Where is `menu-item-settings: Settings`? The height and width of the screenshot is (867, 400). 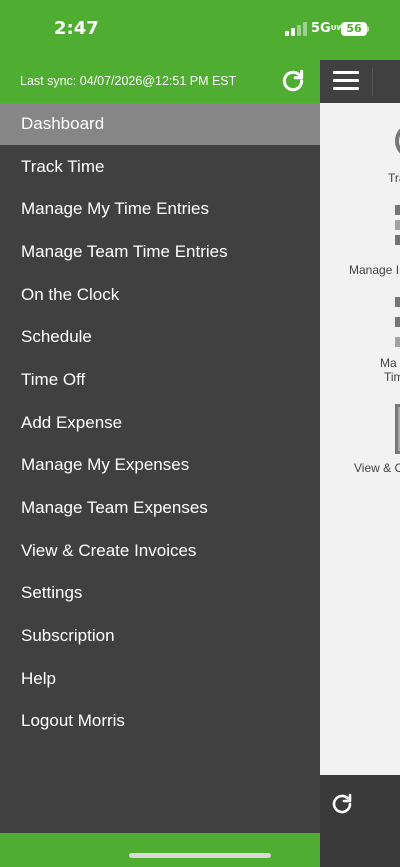 menu-item-settings: Settings is located at coordinates (160, 593).